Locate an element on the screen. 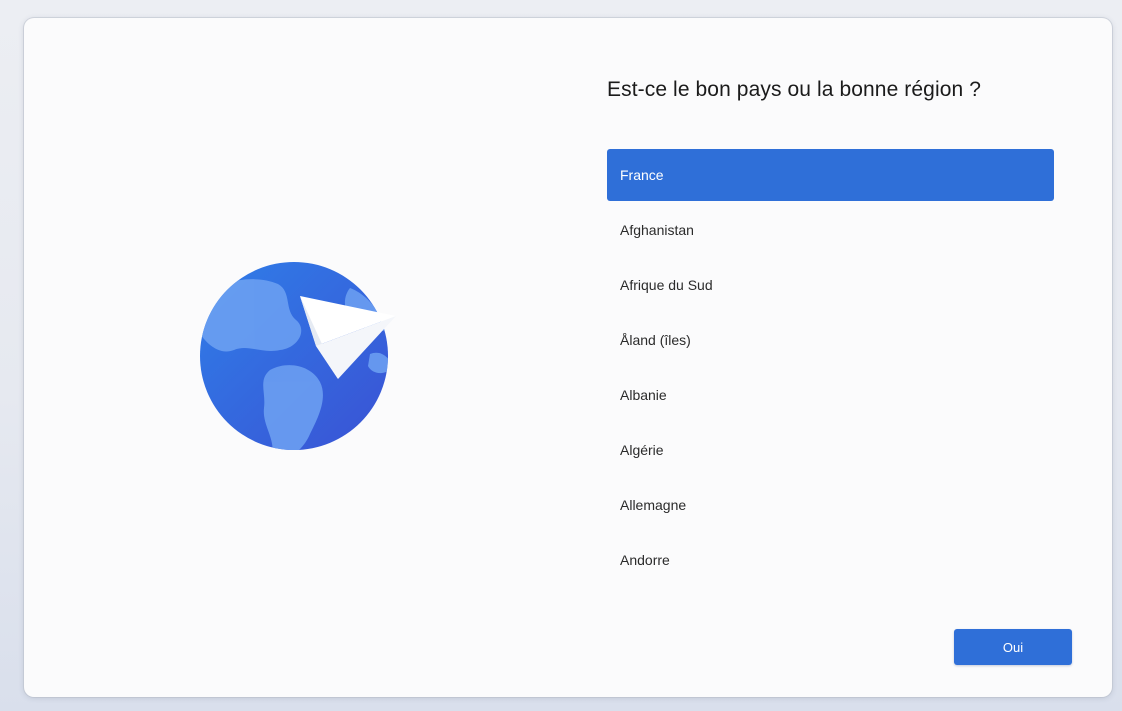 The image size is (1122, 711). region-label: Andorre is located at coordinates (645, 560).